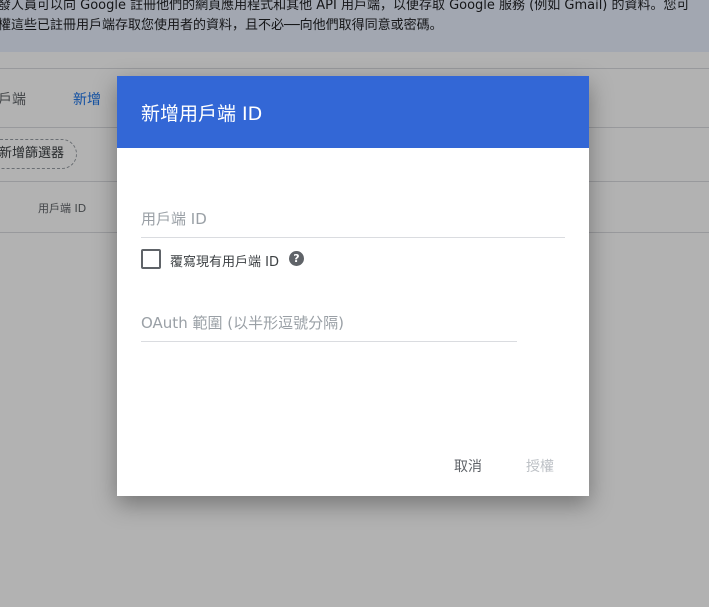 The image size is (709, 607). Describe the element at coordinates (540, 466) in the screenshot. I see `authorize-button: 授權` at that location.